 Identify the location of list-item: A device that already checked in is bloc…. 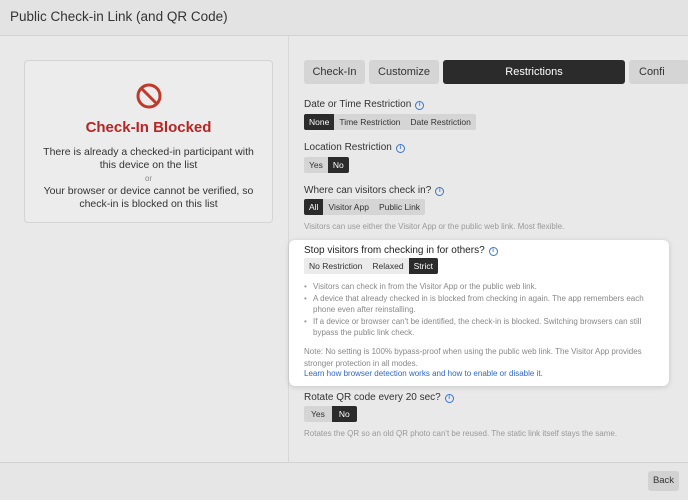
(484, 304).